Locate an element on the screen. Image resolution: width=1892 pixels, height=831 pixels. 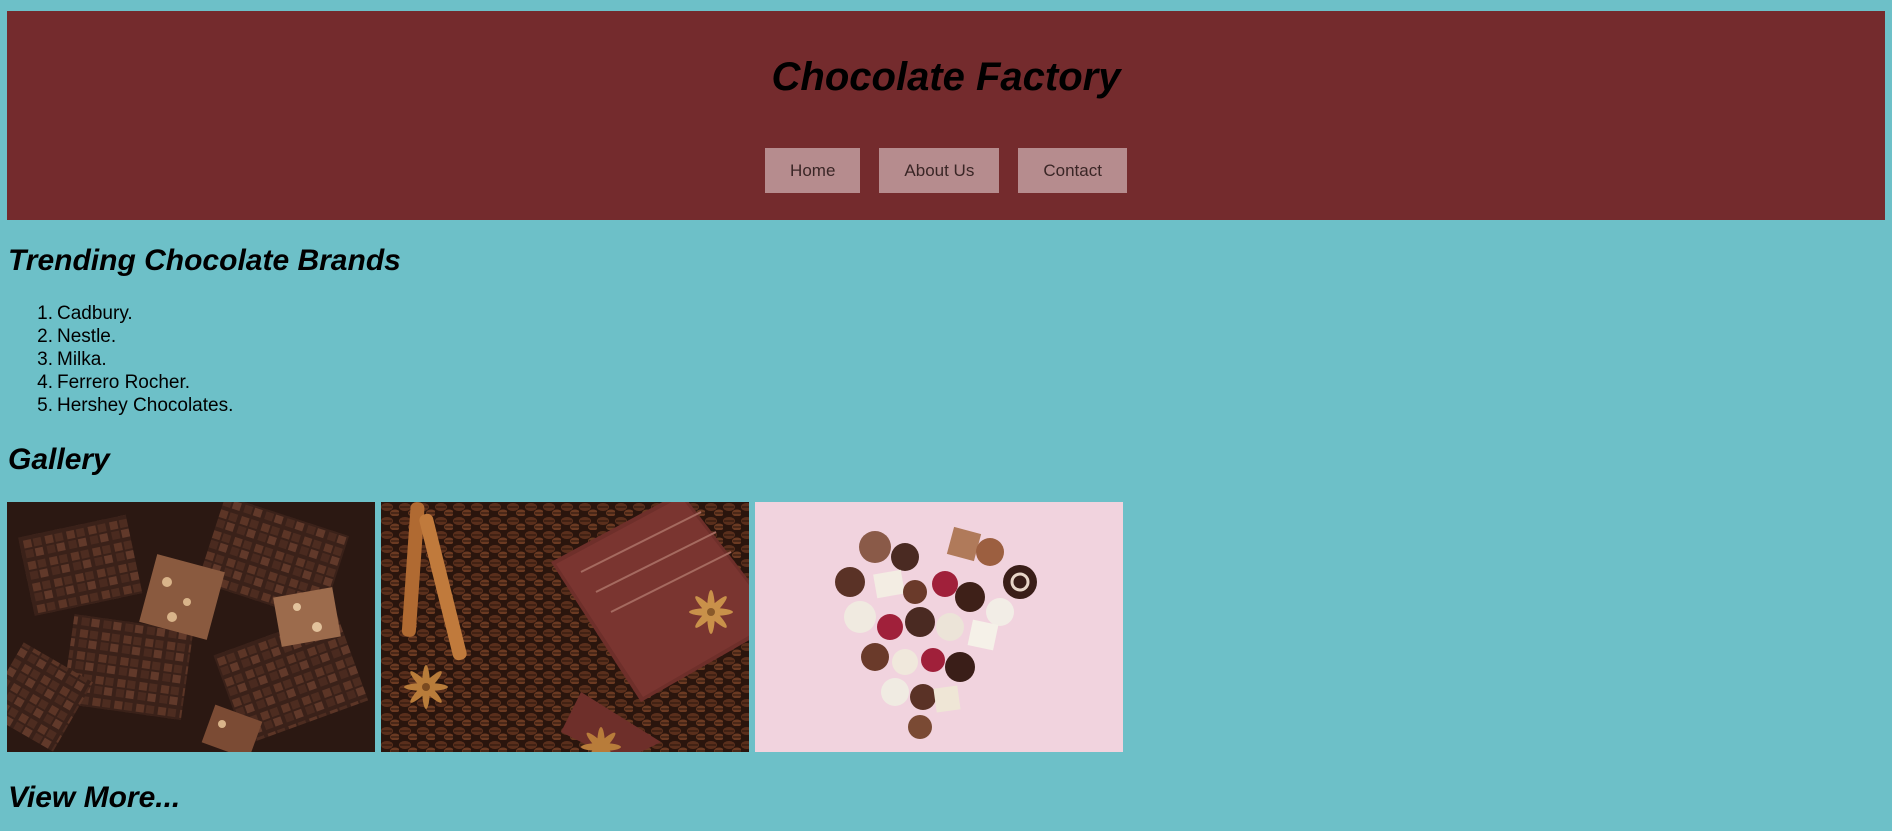
list-number: 3. is located at coordinates (45, 359).